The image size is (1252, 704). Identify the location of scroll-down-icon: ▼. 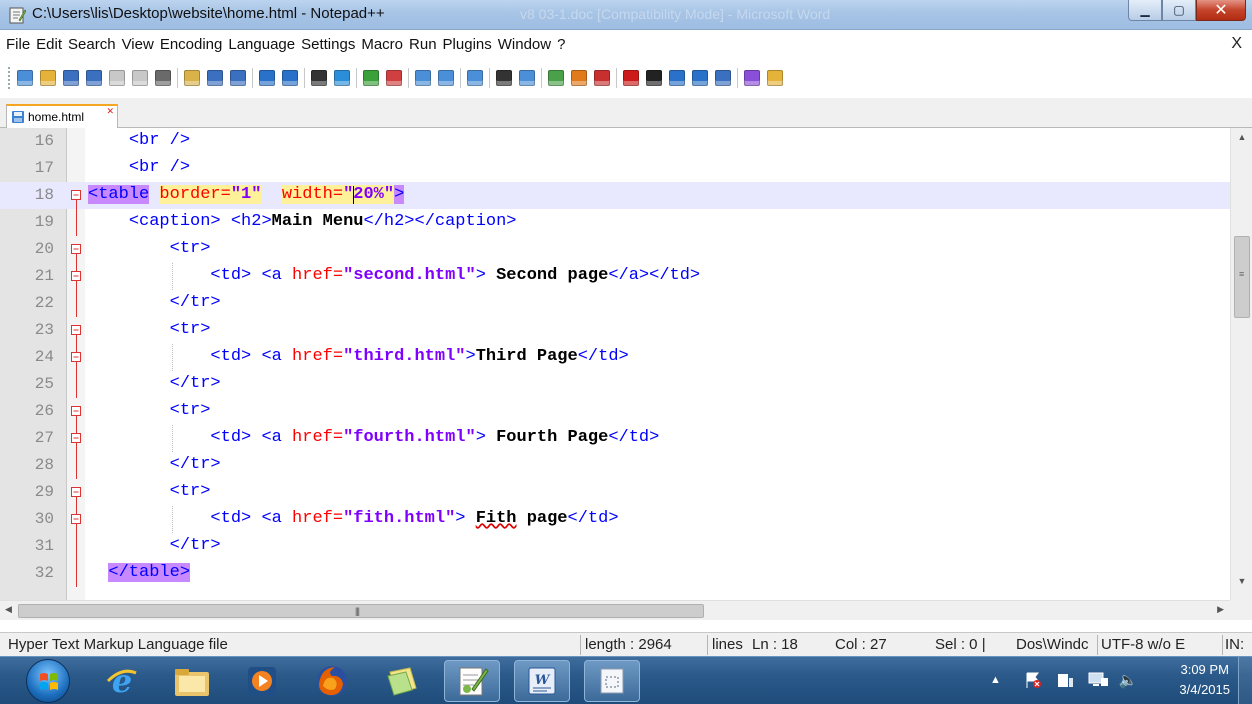
(1241, 585).